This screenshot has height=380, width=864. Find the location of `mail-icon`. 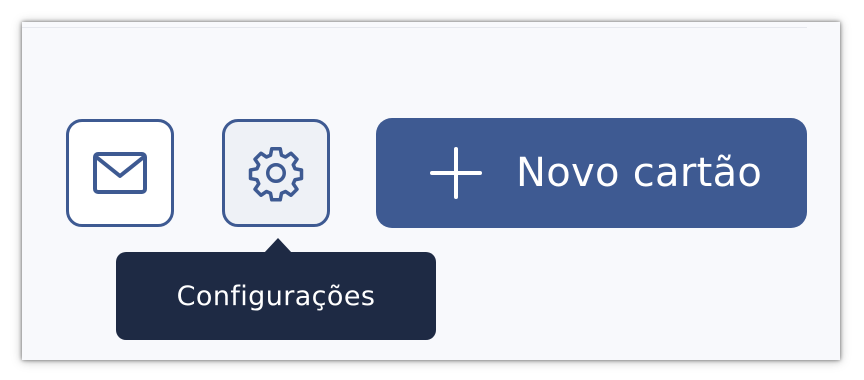

mail-icon is located at coordinates (120, 173).